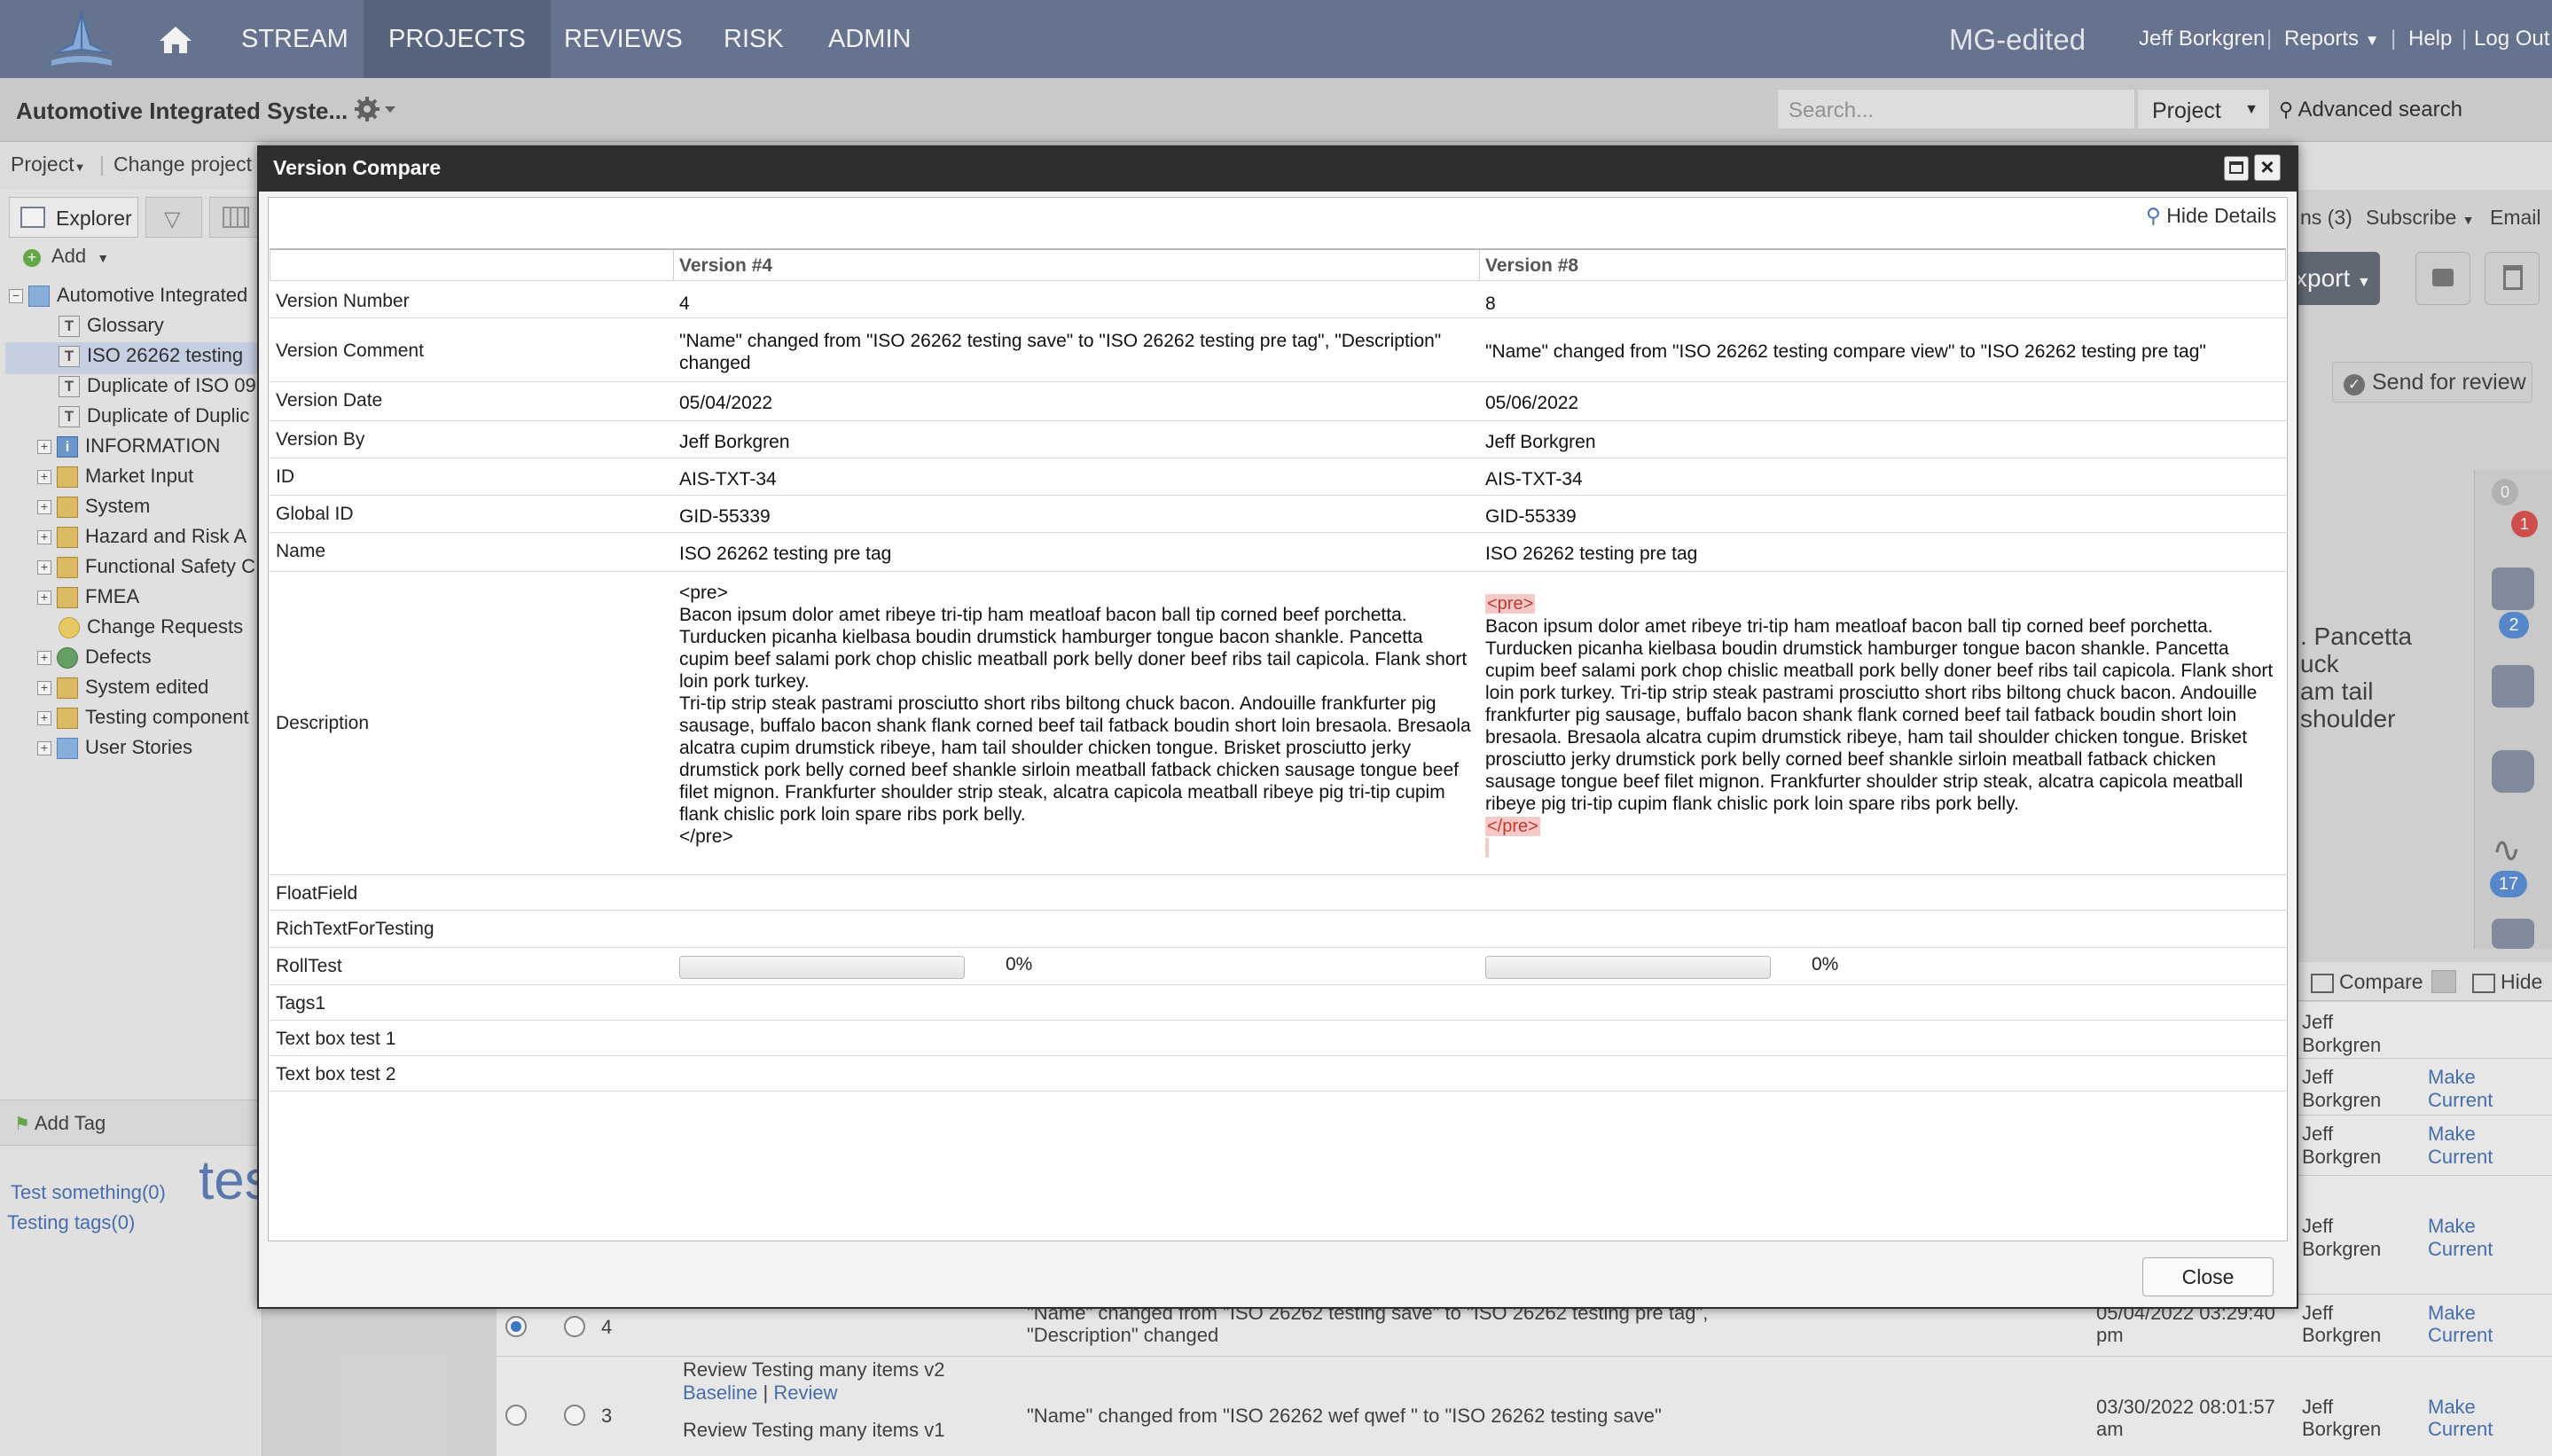  I want to click on dialog-title: Version Compare, so click(357, 167).